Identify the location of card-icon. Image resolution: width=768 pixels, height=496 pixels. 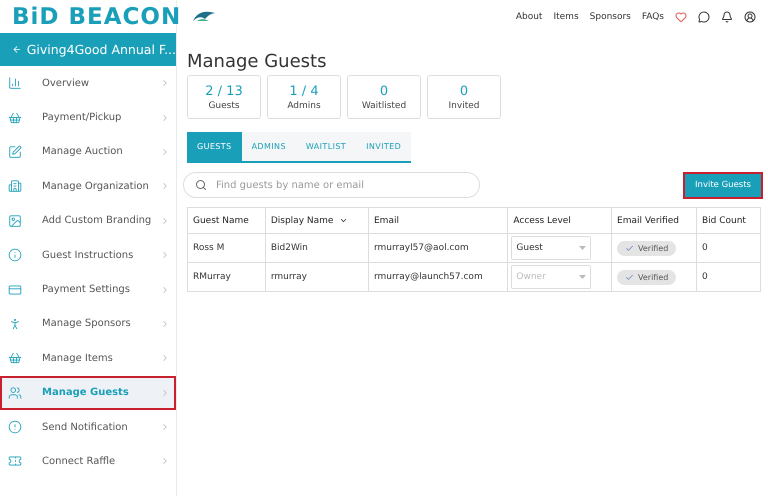
(15, 289).